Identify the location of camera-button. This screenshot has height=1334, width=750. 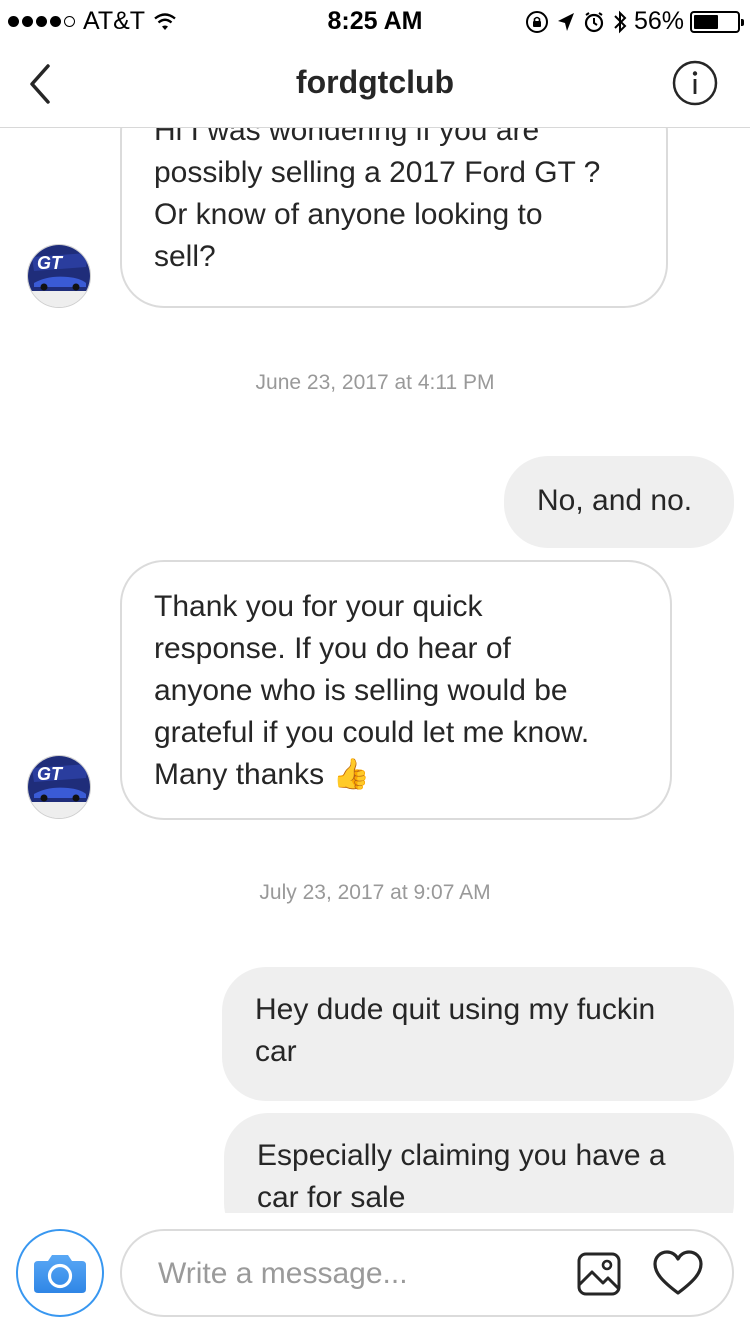
(60, 1273).